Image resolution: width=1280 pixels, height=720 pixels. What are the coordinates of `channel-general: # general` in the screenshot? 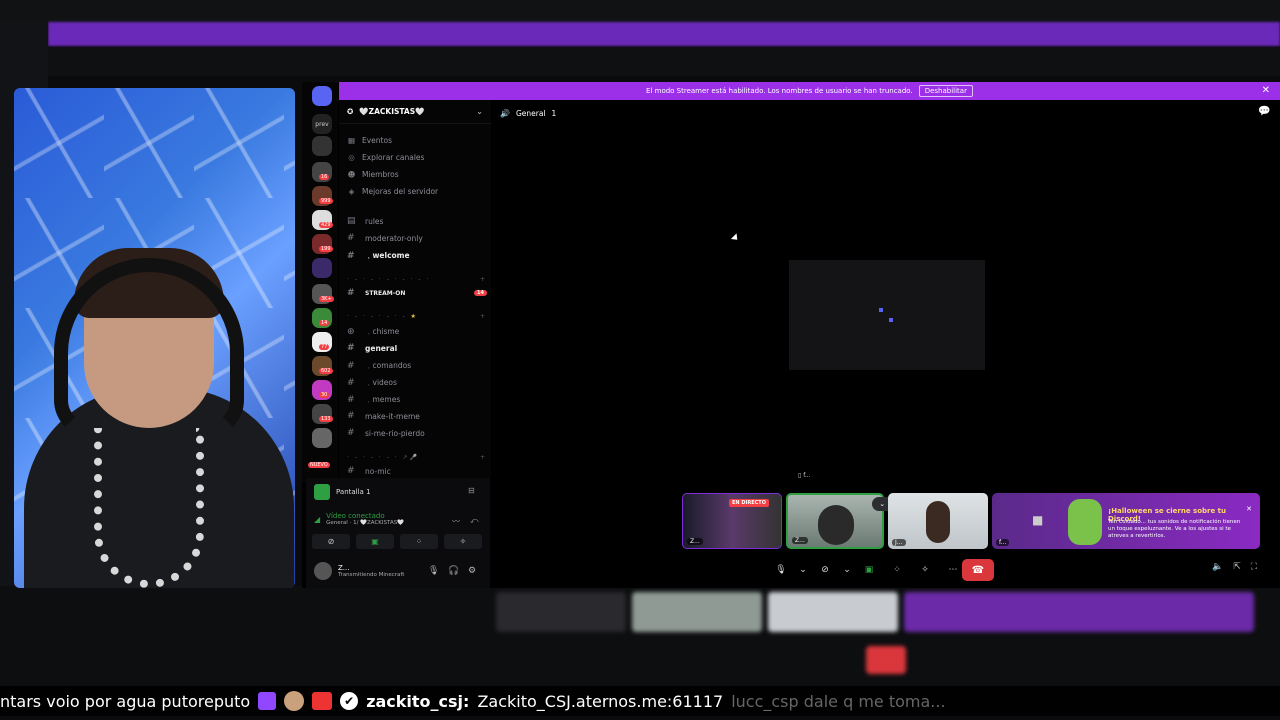 It's located at (417, 348).